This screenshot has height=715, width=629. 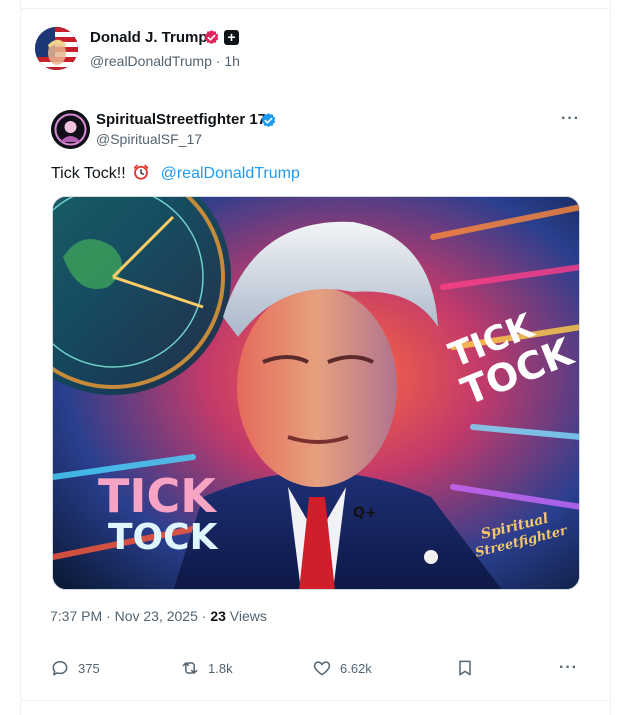 What do you see at coordinates (220, 668) in the screenshot?
I see `repost-count: 1.8k` at bounding box center [220, 668].